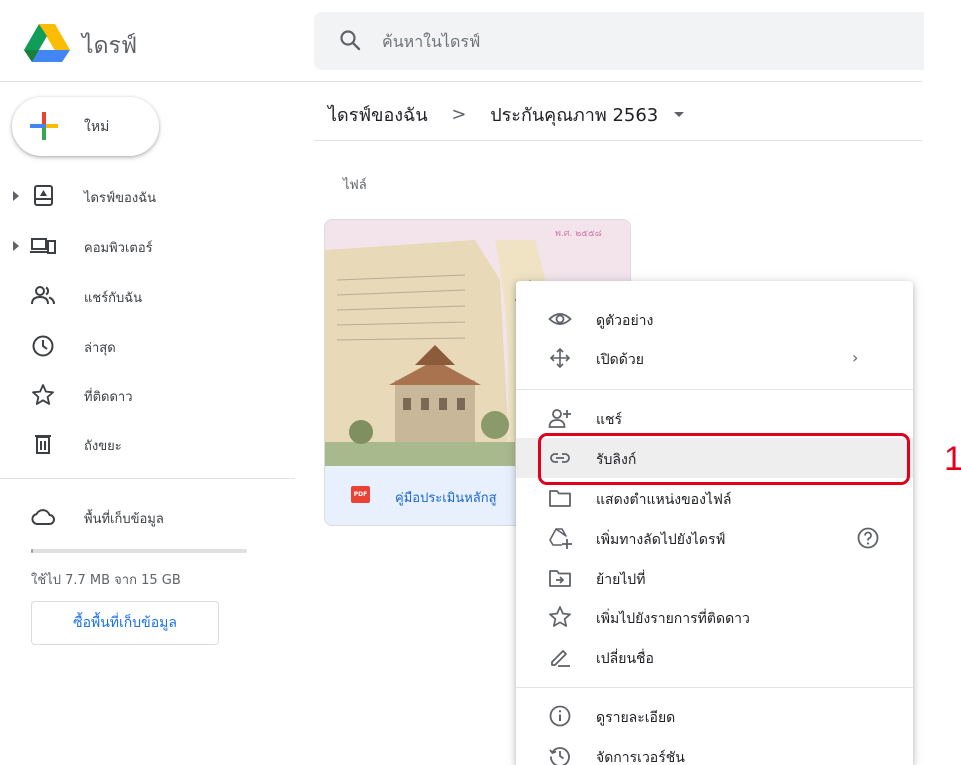  Describe the element at coordinates (360, 494) in the screenshot. I see `pdf-file-icon: PDF` at that location.